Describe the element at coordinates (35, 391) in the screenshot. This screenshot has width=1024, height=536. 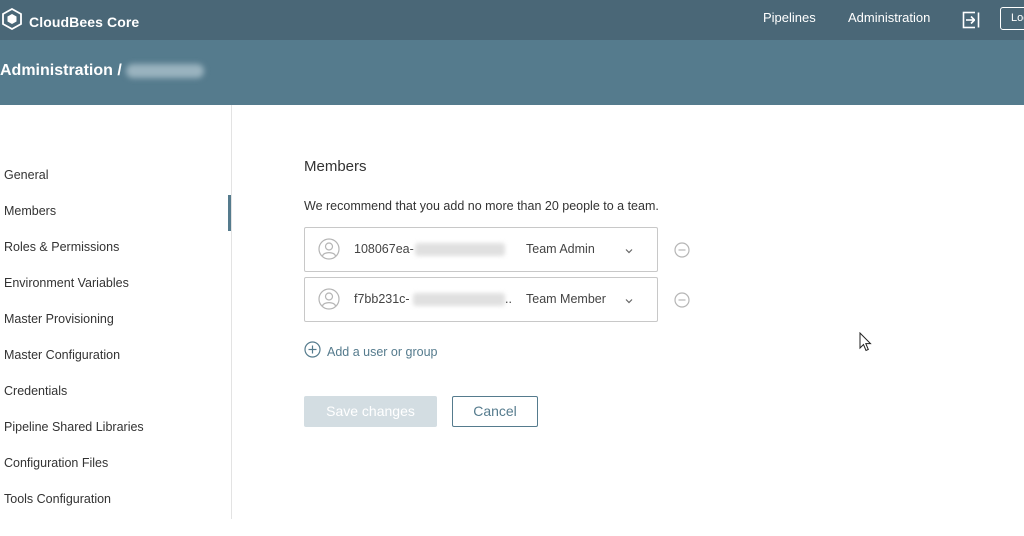
I see `sidebar-item-credentials: Credentials` at that location.